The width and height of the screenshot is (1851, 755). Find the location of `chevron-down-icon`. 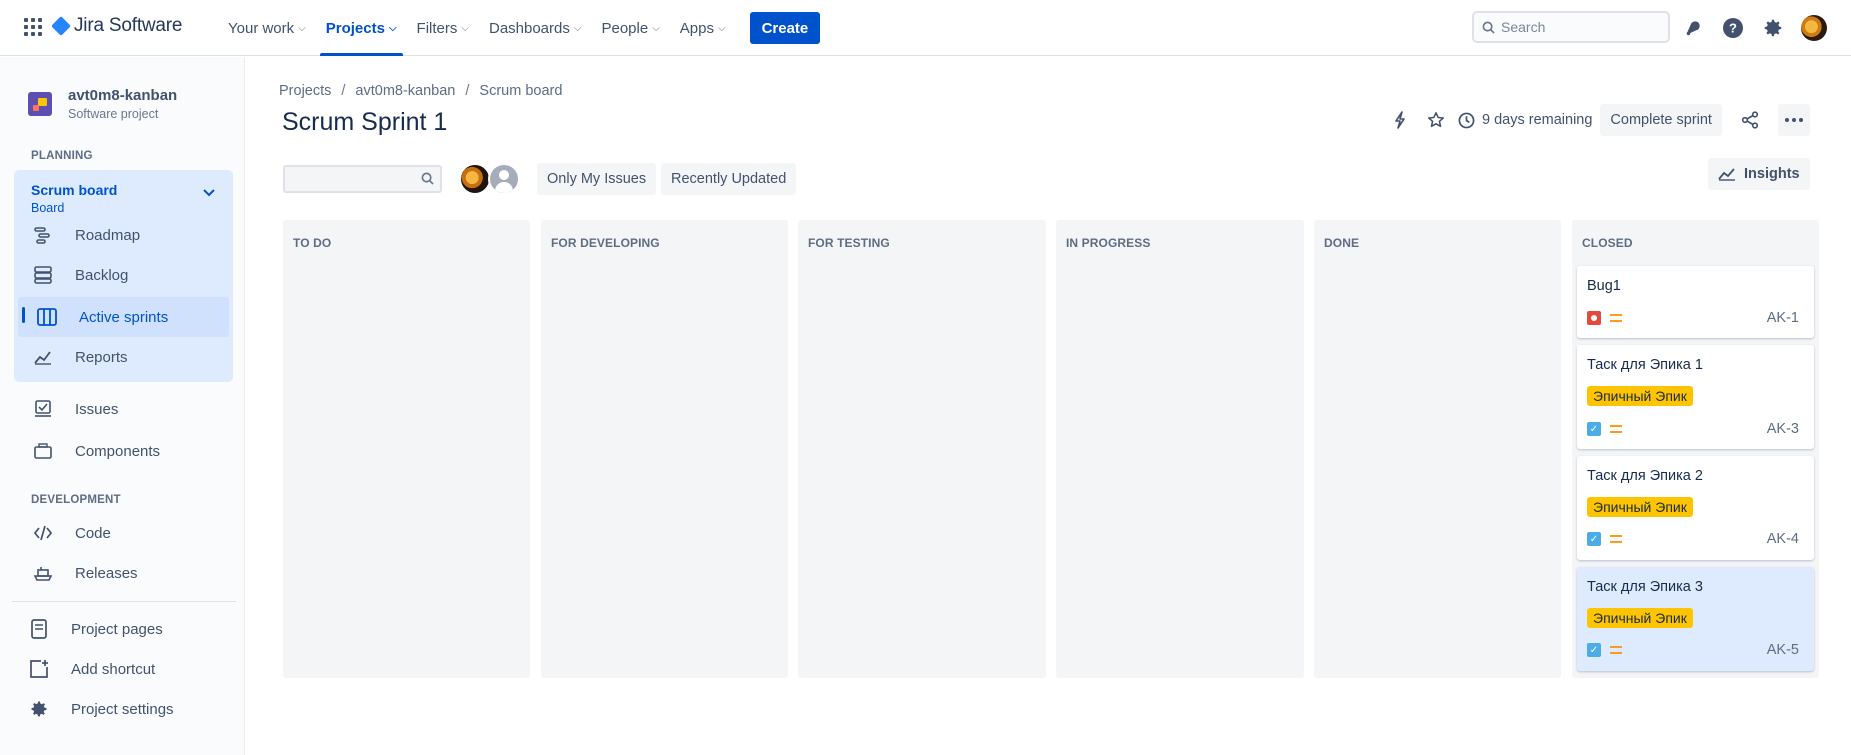

chevron-down-icon is located at coordinates (209, 193).